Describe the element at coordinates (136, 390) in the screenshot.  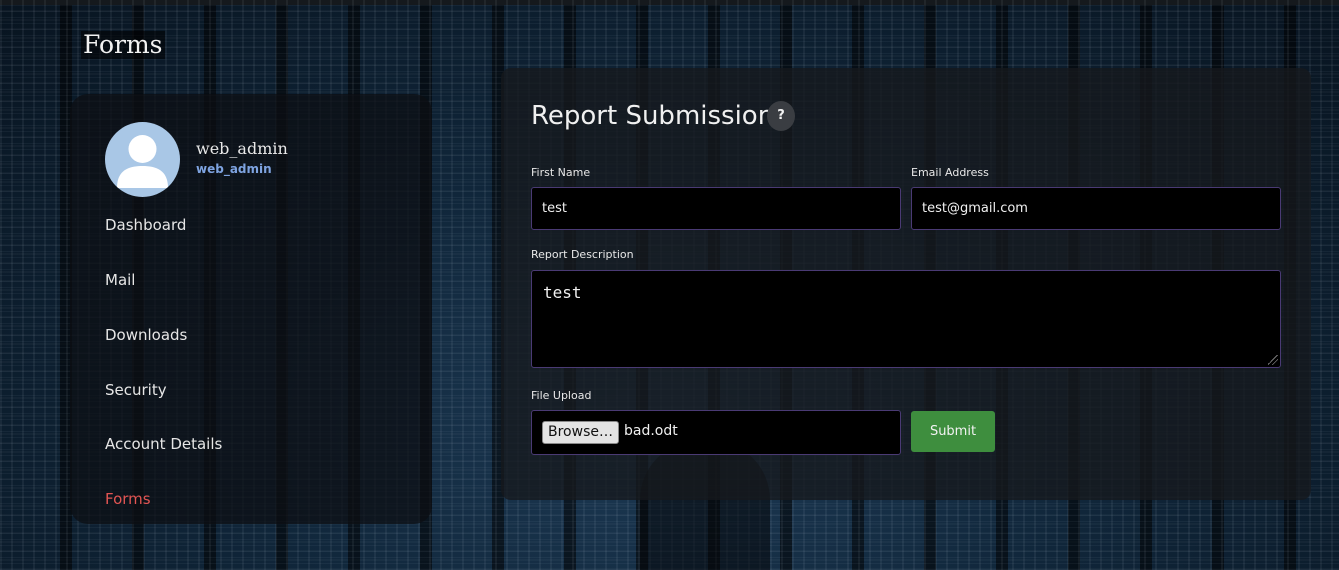
I see `sidebar-item-security: Security` at that location.